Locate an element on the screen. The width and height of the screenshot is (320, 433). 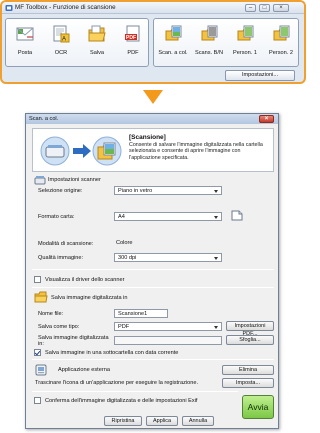
source-select: Piano in vetro is located at coordinates (168, 190).